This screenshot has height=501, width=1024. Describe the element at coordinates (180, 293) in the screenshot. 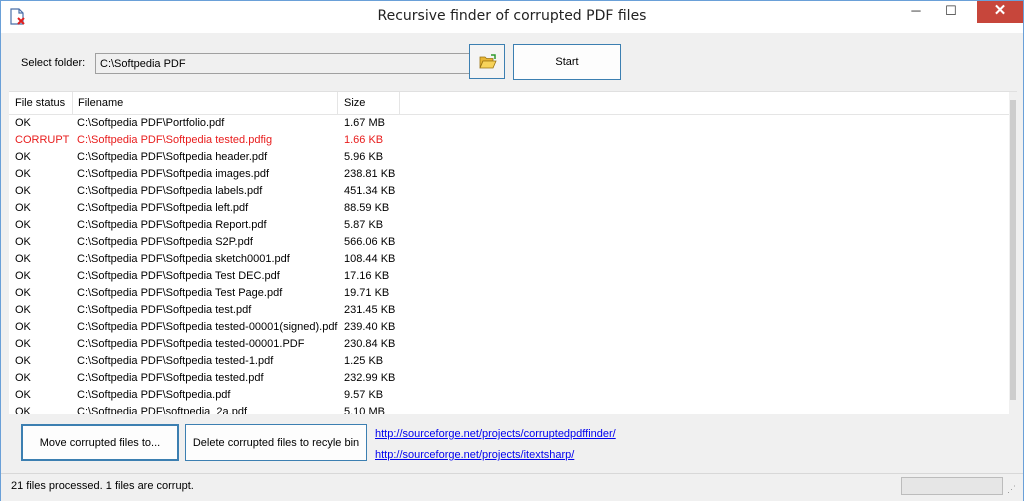

I see `row-filename: C:\Softpedia PDF\Softpedia Test Page.pdf` at that location.